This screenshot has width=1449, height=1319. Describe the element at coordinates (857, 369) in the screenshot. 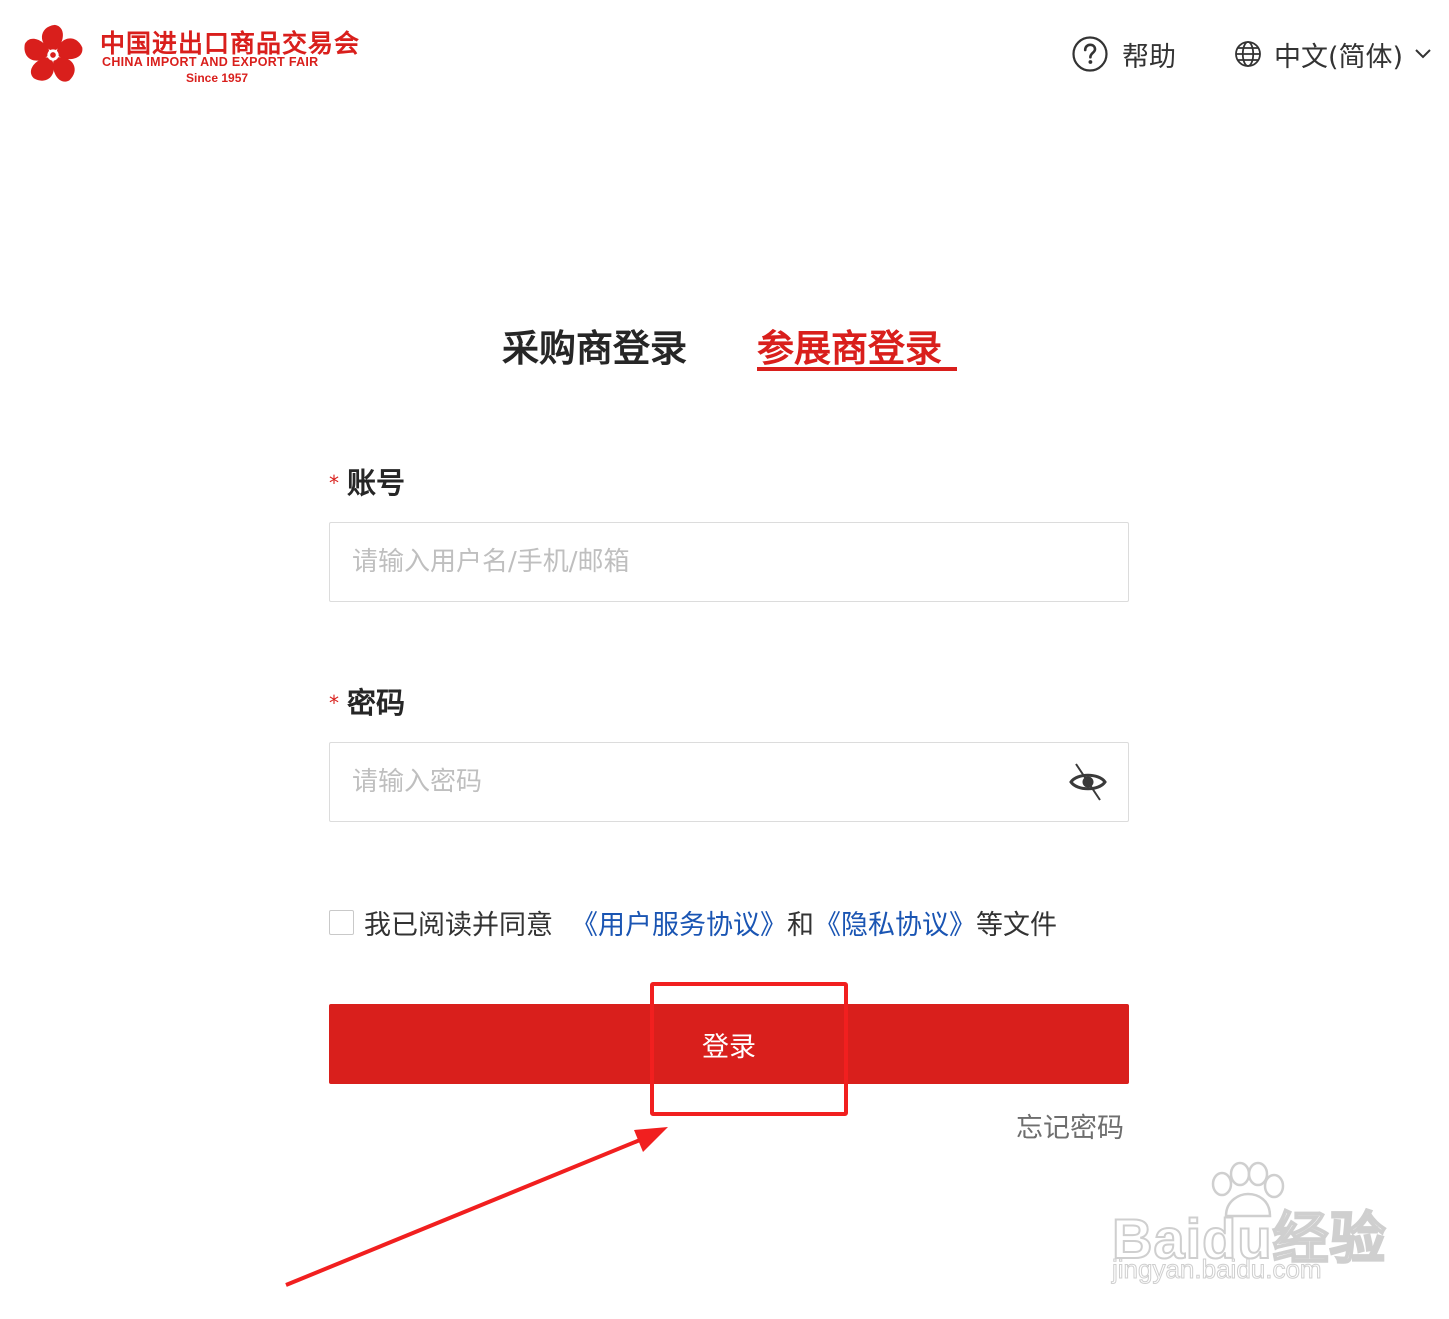

I see `active-tab-indicator` at that location.